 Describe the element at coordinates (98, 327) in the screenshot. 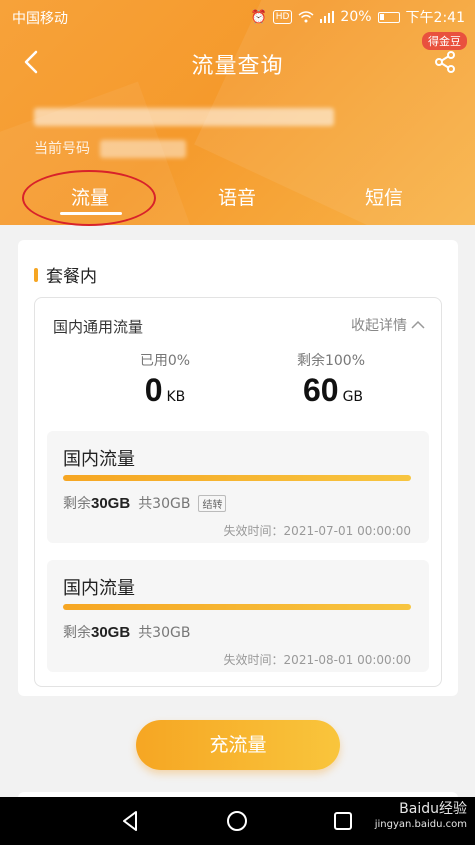

I see `domestic-data-title: 国内通用流量` at that location.